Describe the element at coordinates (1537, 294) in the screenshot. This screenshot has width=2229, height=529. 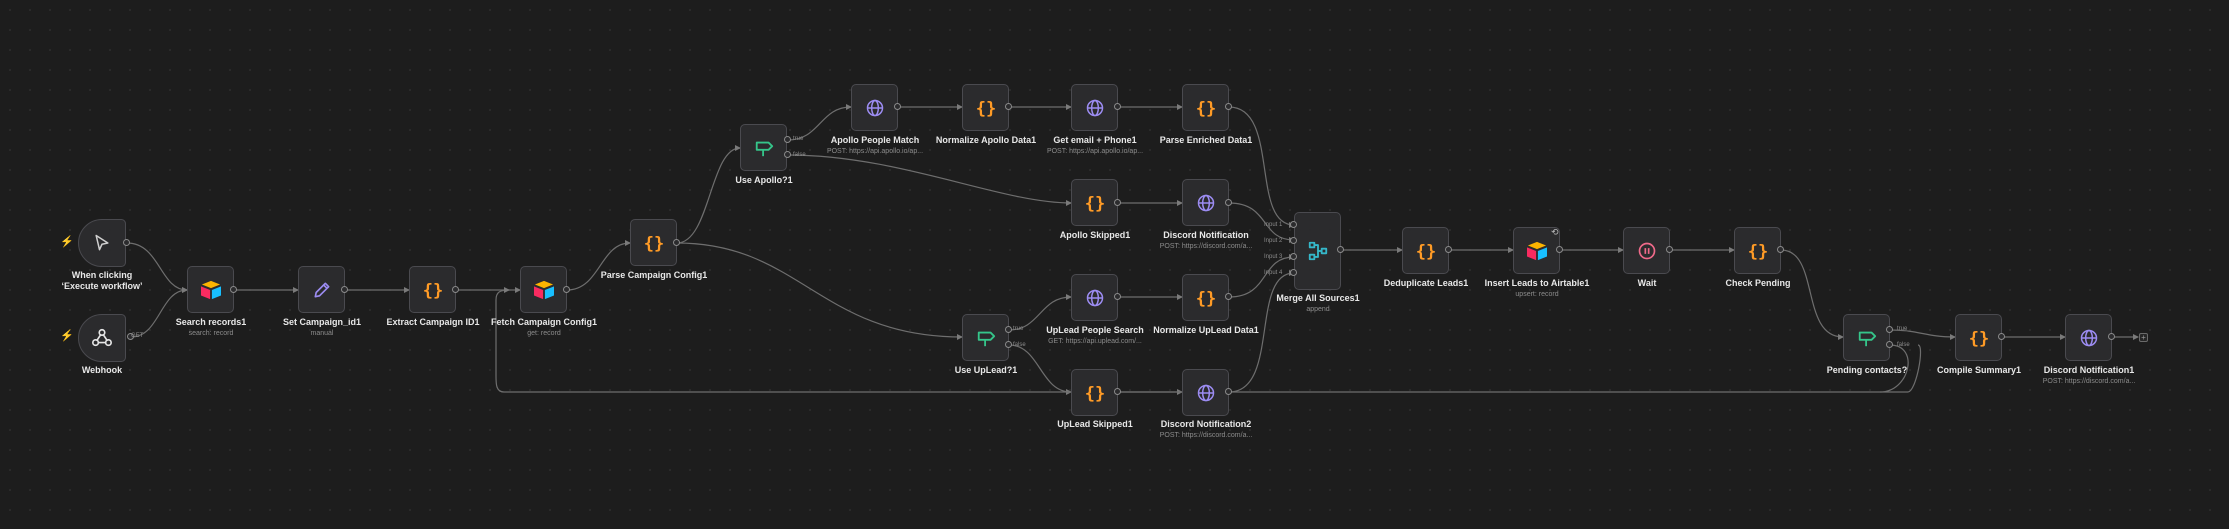
I see `node-subtitle: upsert: record` at that location.